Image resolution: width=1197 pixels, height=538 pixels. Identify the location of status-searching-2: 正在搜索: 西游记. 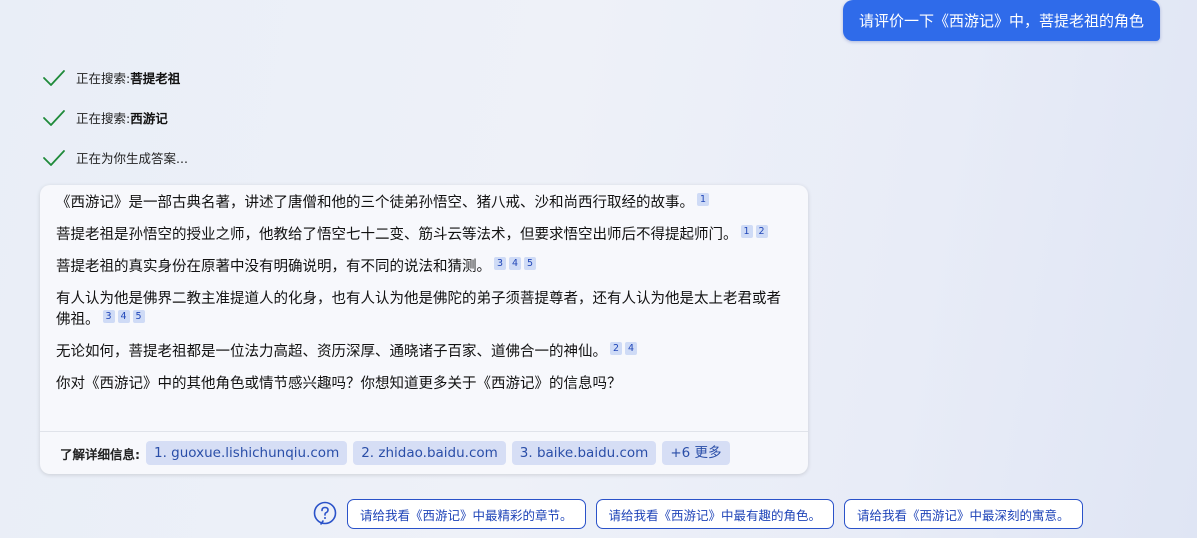
(105, 117).